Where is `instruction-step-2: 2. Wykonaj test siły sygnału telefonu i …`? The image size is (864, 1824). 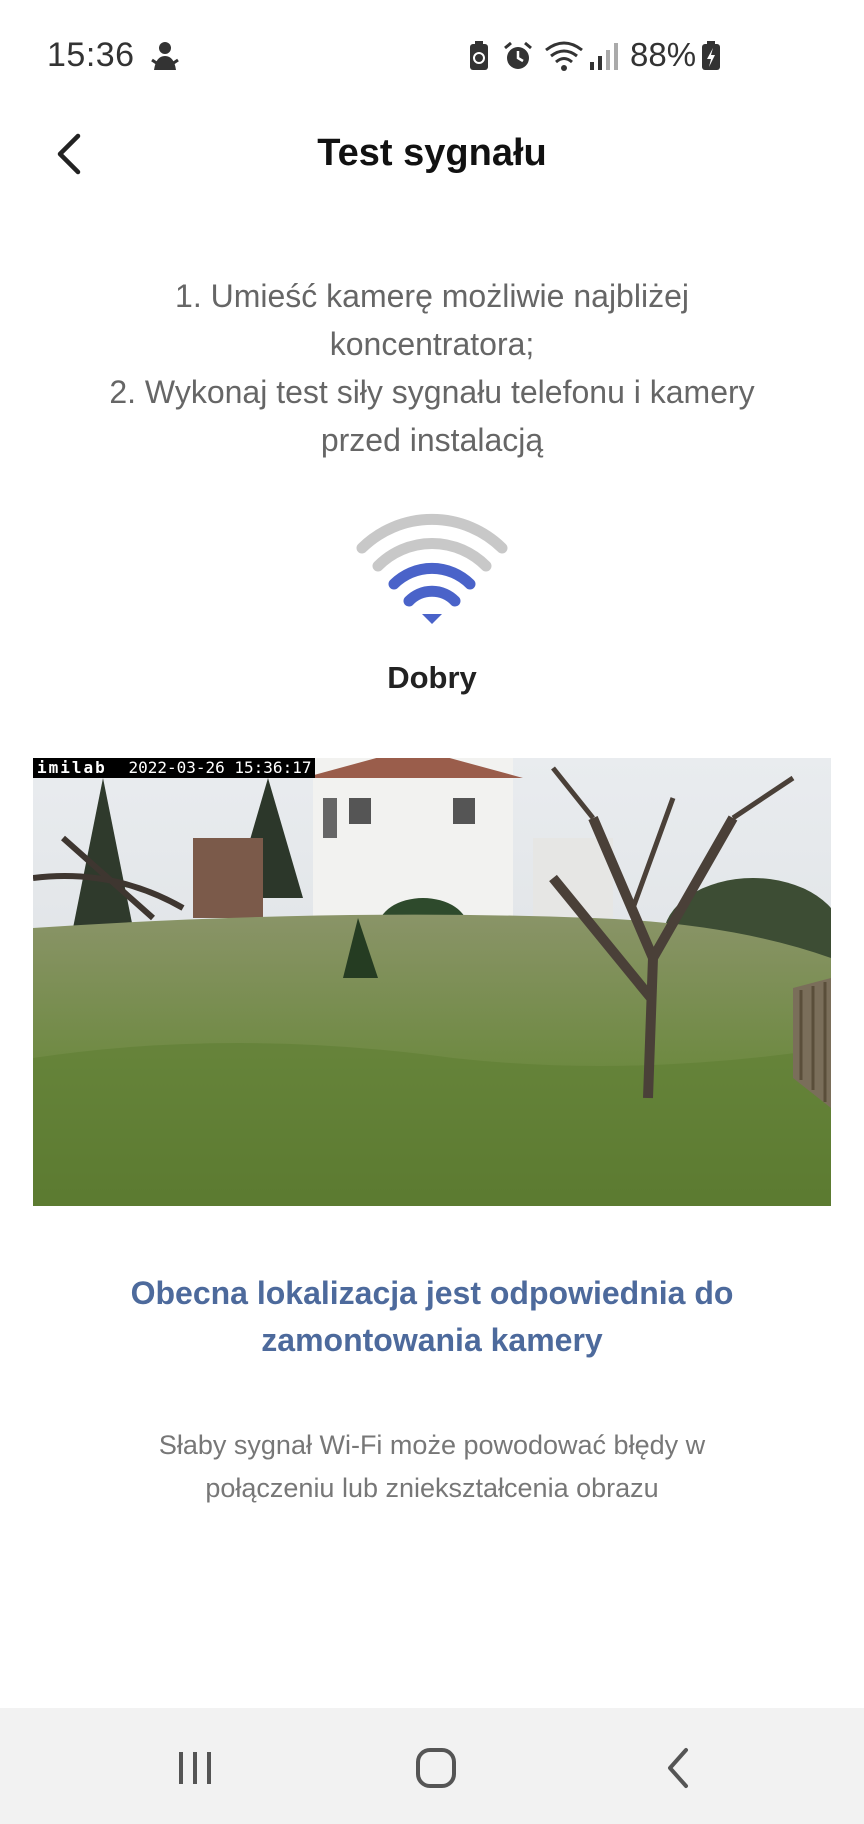
instruction-step-2: 2. Wykonaj test siły sygnału telefonu i … is located at coordinates (432, 416).